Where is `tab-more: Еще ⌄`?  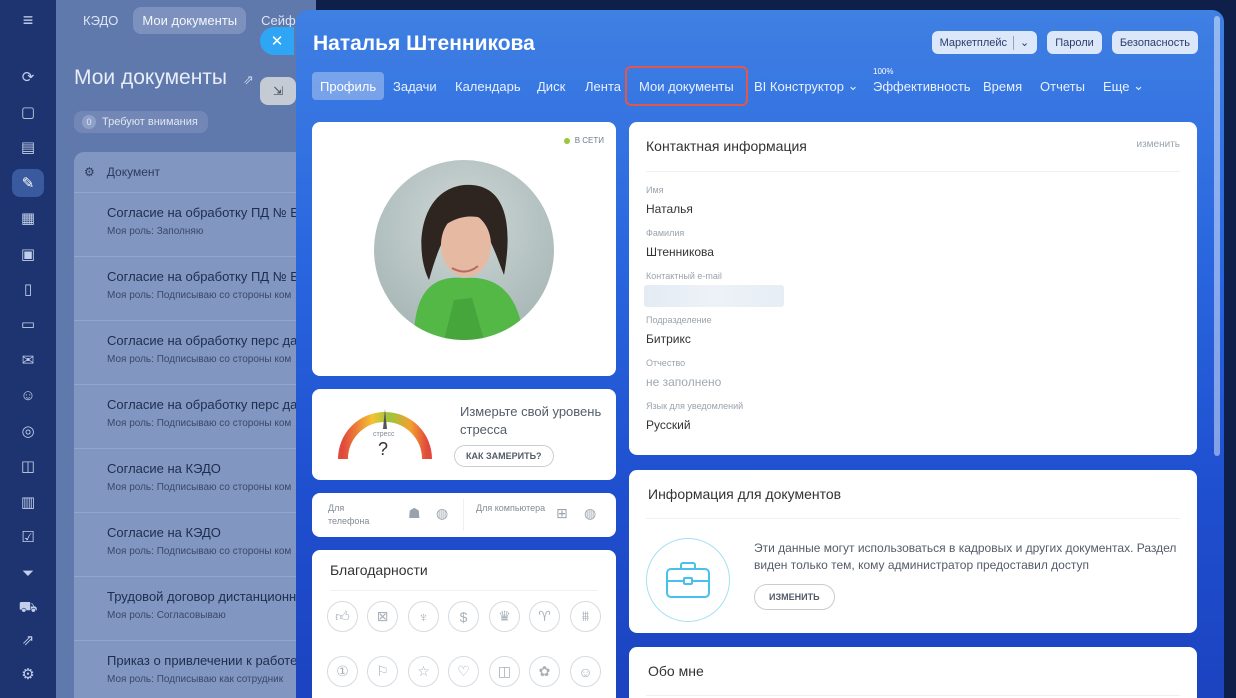 tab-more: Еще ⌄ is located at coordinates (1123, 86).